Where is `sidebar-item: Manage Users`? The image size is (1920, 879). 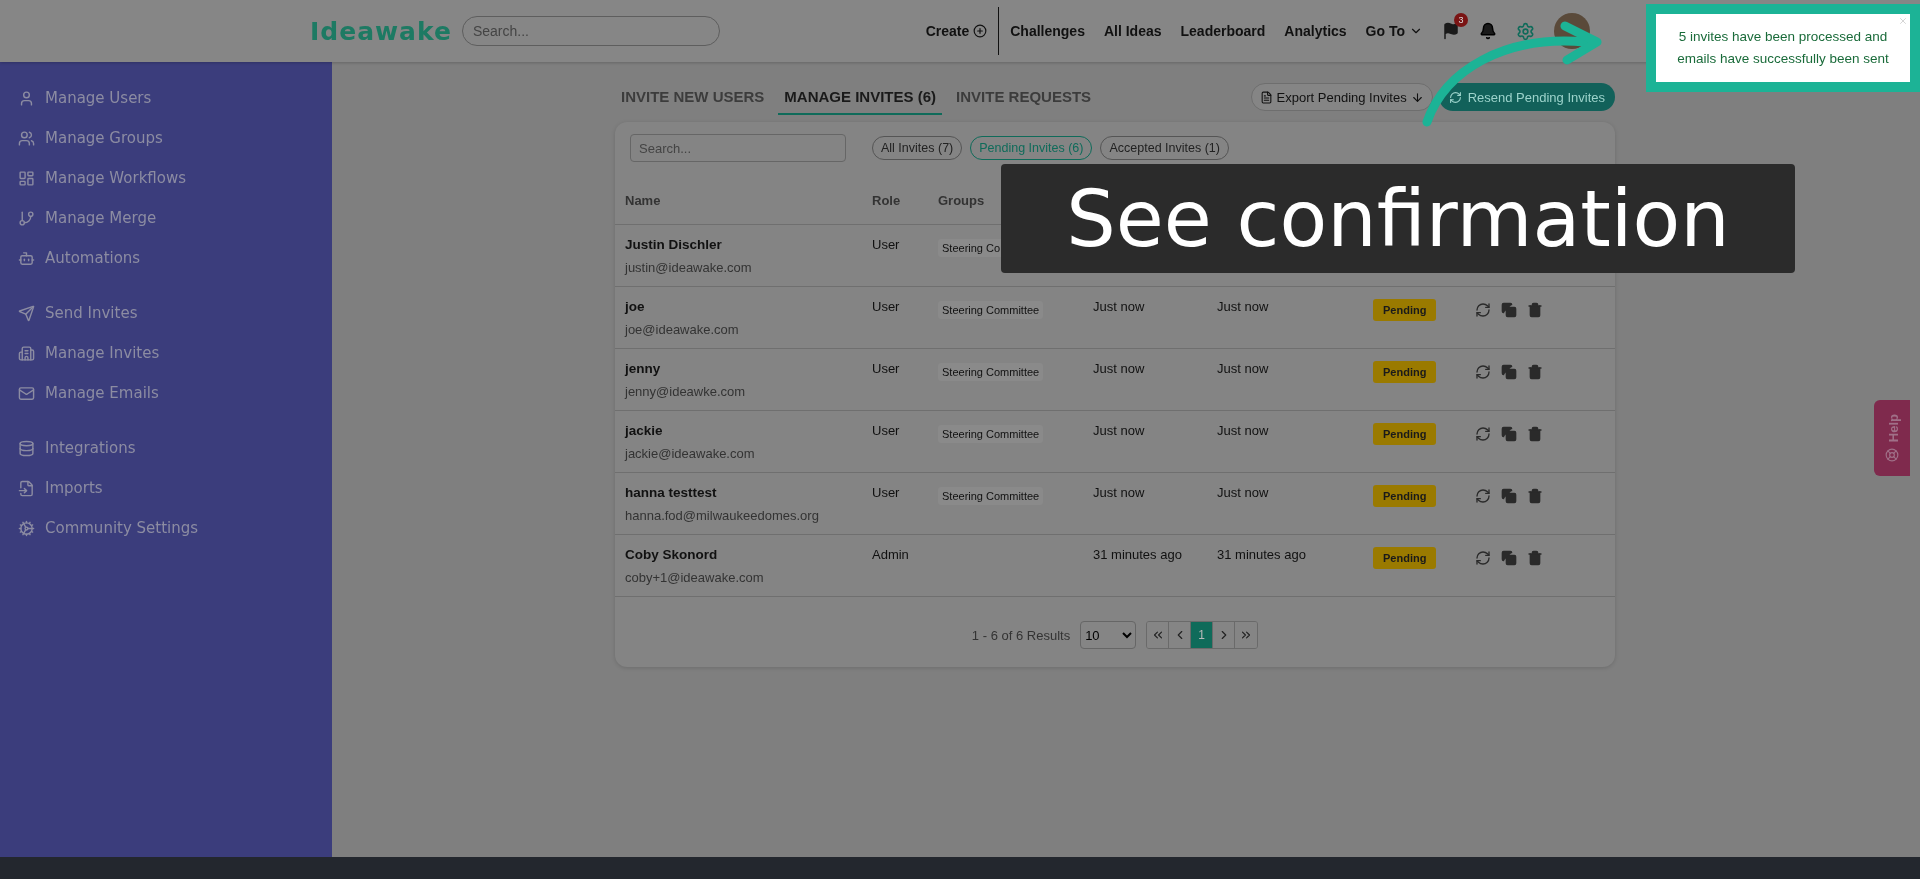
sidebar-item: Manage Users is located at coordinates (175, 98).